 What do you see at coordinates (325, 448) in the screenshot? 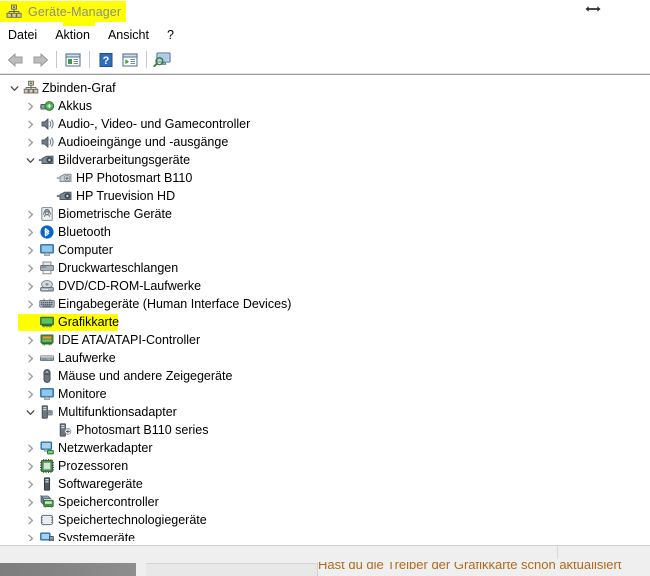
I see `tree-row-network-adapters: Netzwerkadapter` at bounding box center [325, 448].